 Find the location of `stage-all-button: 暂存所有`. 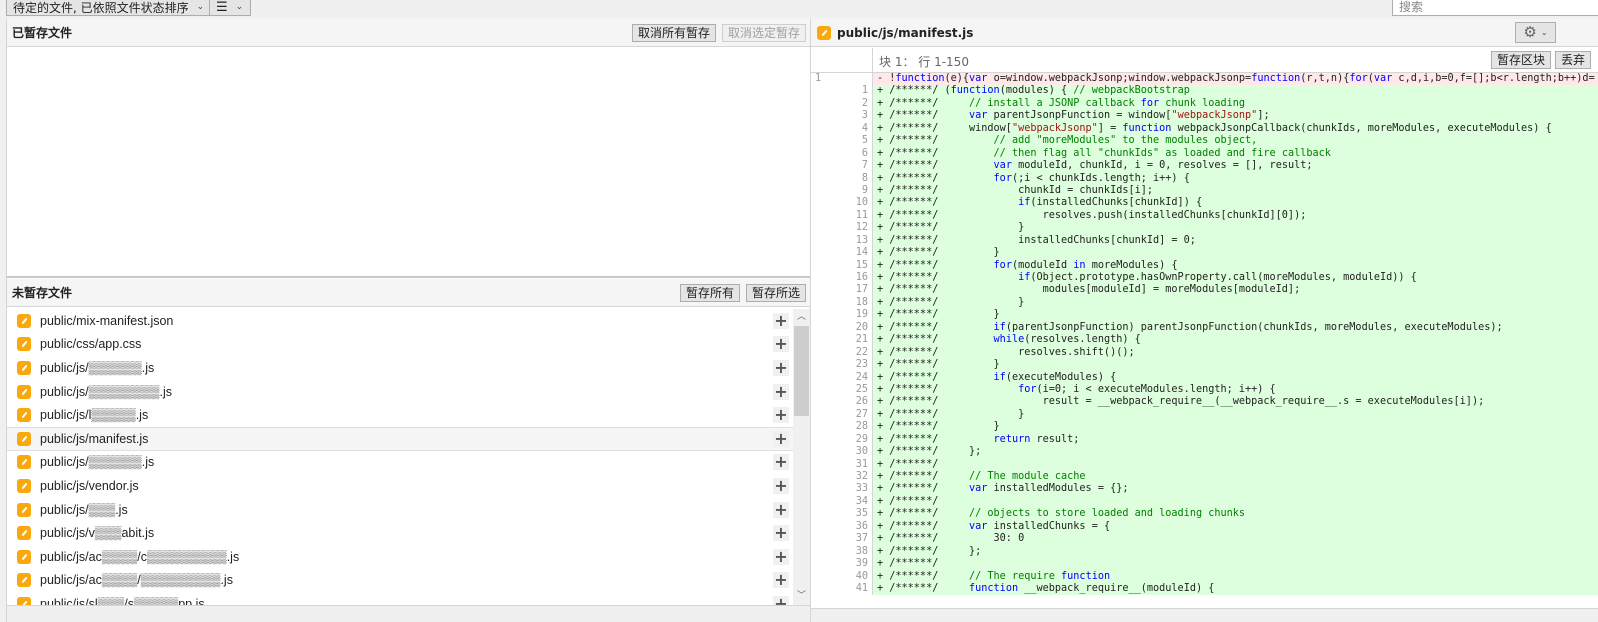

stage-all-button: 暂存所有 is located at coordinates (709, 293).